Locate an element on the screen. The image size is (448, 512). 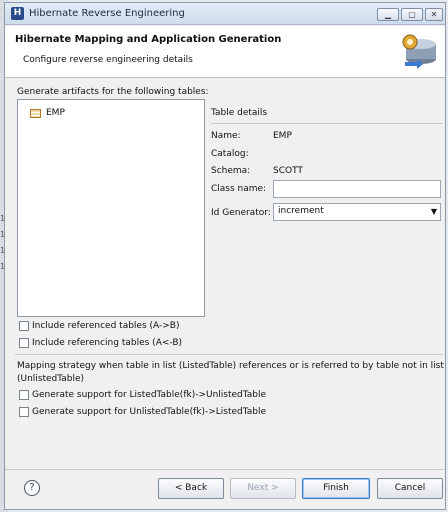
include-referencing-checkbox: Include referencing tables (A<-B) is located at coordinates (100, 343).